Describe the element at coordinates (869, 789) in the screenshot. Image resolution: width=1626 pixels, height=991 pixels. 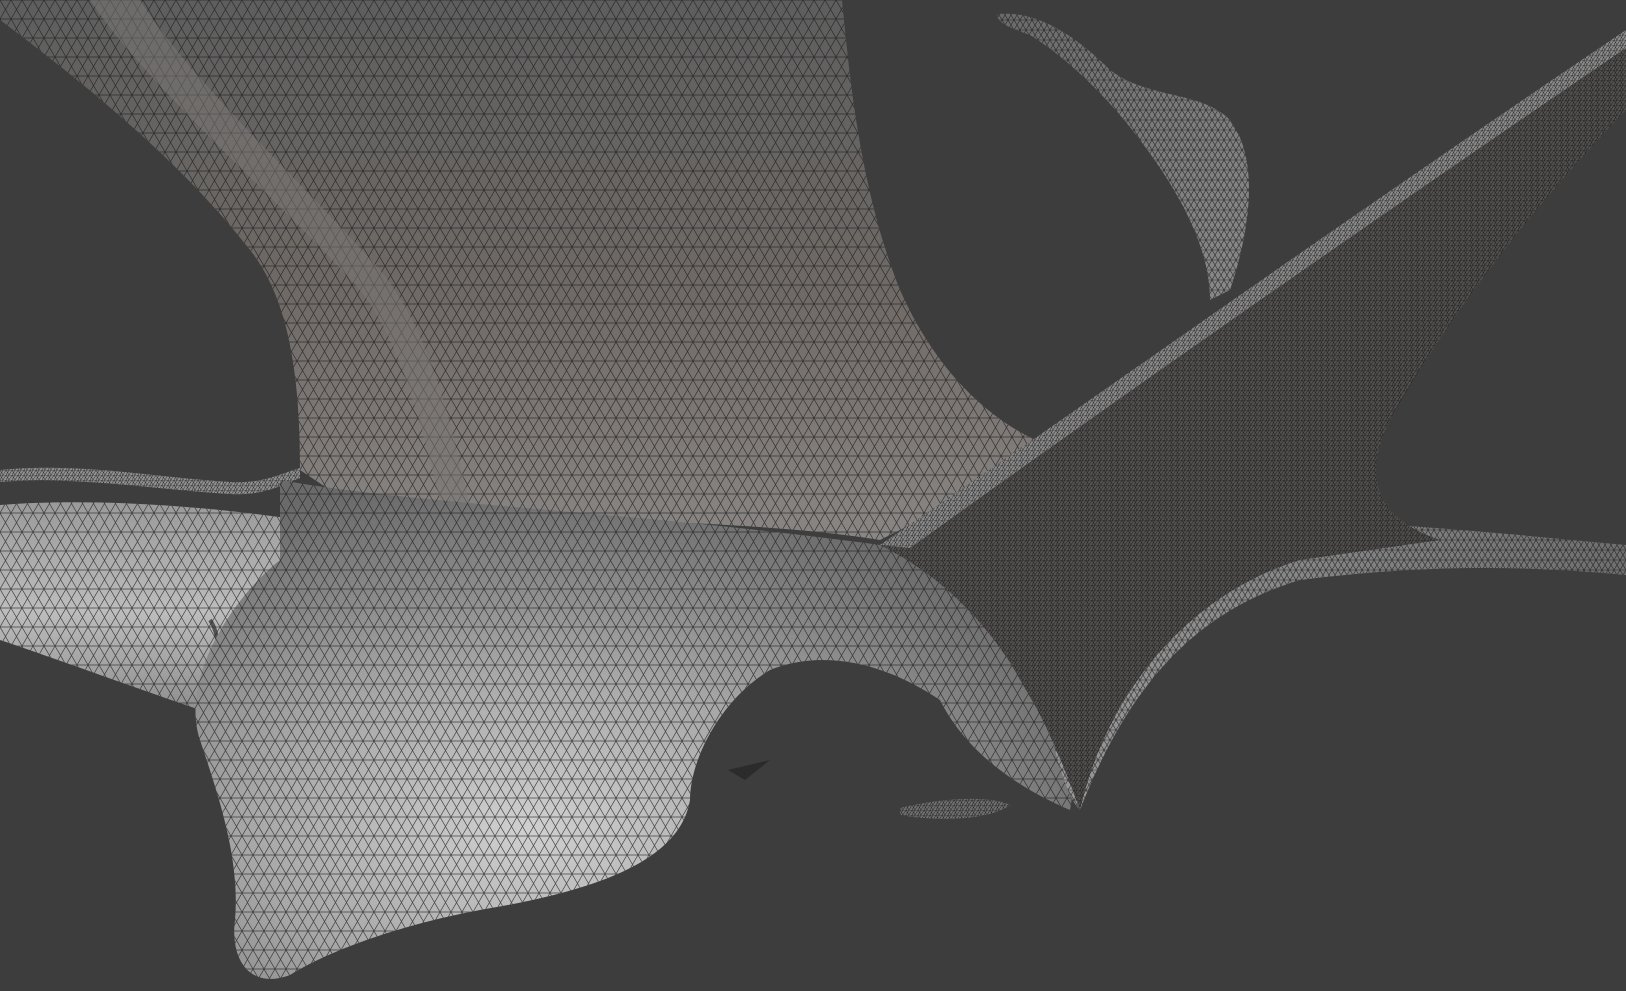
I see `mesh-small-fin` at that location.